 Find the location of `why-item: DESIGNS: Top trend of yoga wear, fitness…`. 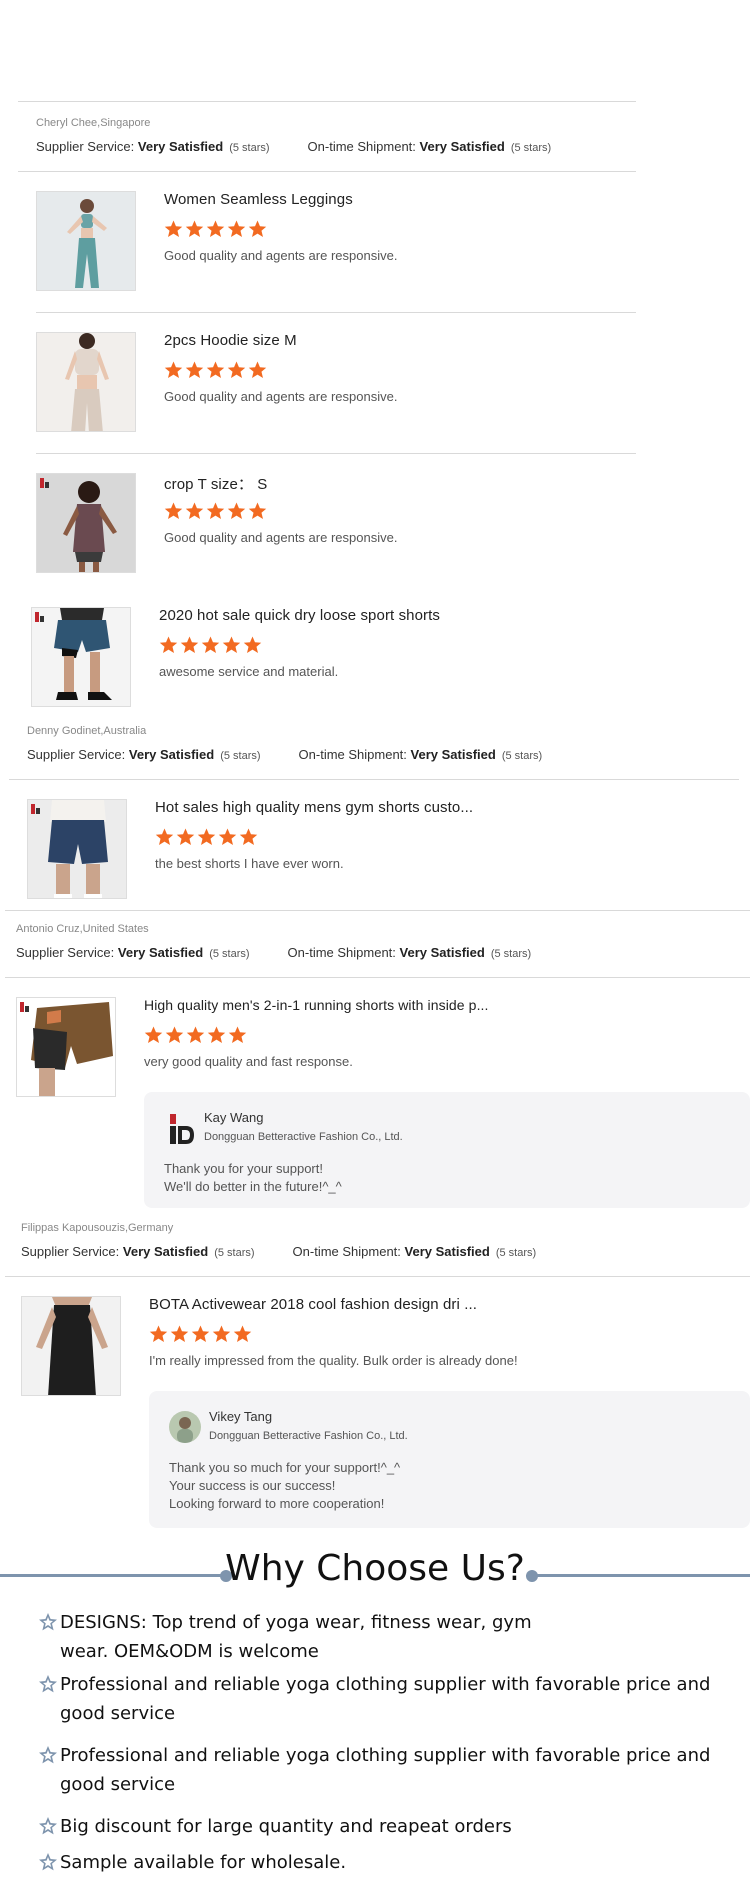

why-item: DESIGNS: Top trend of yoga wear, fitness… is located at coordinates (378, 1637).